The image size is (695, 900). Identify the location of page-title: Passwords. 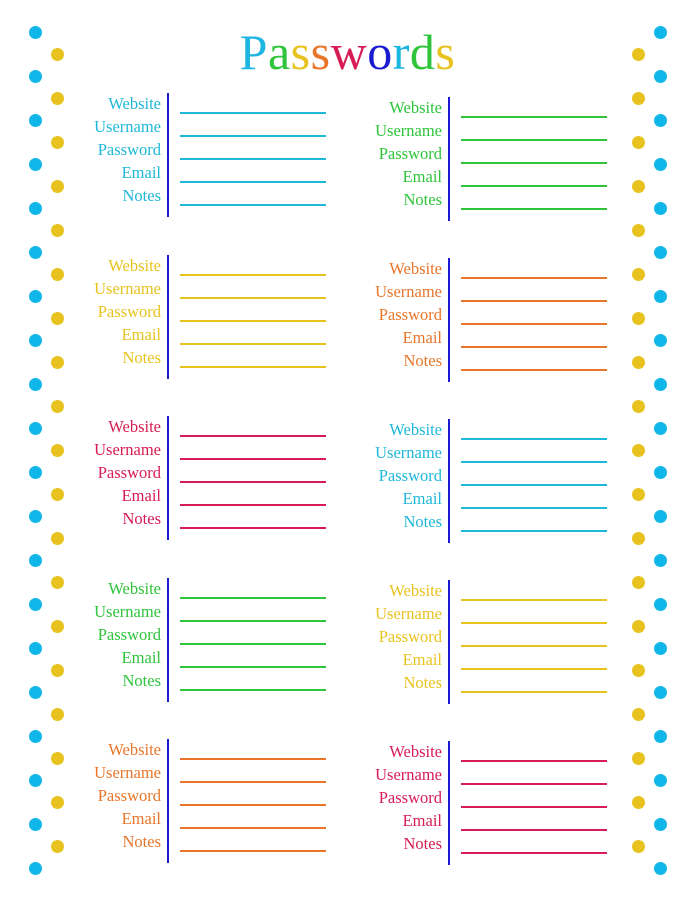
(347, 52).